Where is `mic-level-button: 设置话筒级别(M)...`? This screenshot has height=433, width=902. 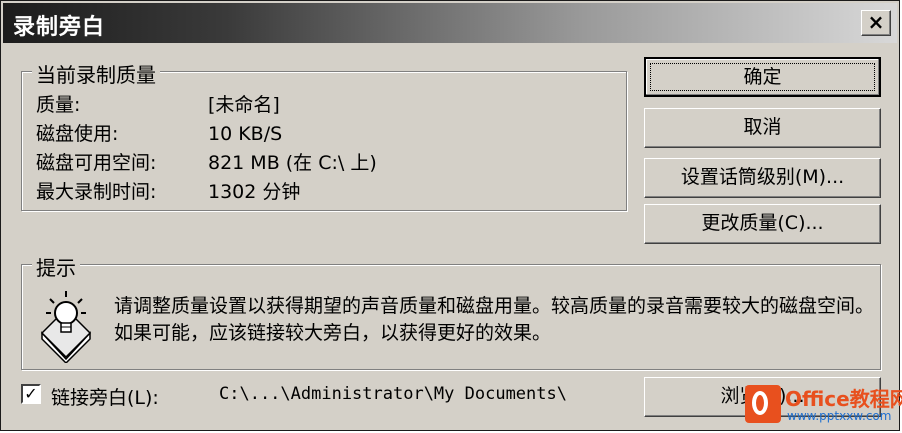
mic-level-button: 设置话筒级别(M)... is located at coordinates (762, 178).